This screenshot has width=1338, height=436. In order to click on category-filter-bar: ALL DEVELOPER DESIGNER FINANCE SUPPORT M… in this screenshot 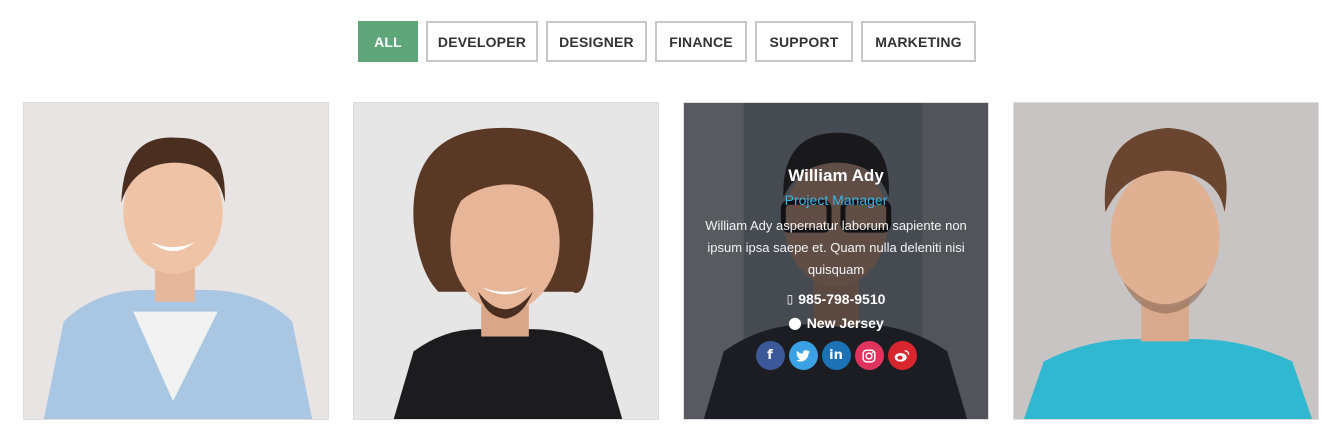, I will do `click(669, 41)`.